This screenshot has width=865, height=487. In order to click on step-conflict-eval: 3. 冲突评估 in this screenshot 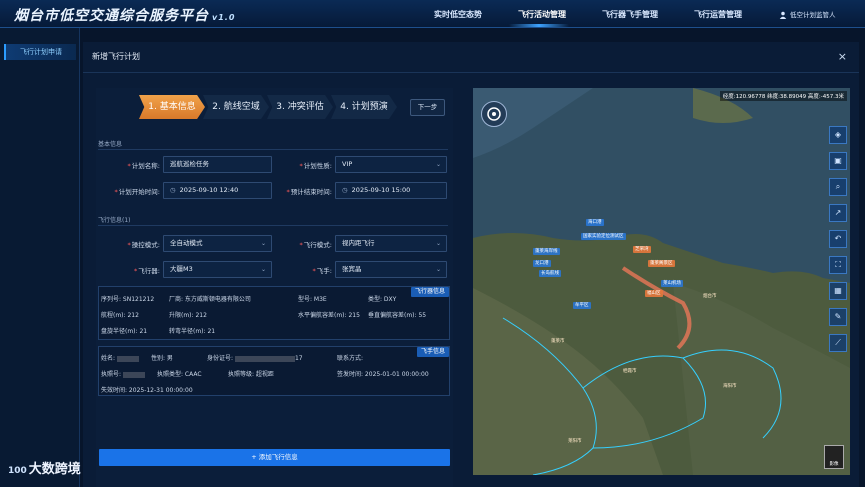, I will do `click(300, 107)`.